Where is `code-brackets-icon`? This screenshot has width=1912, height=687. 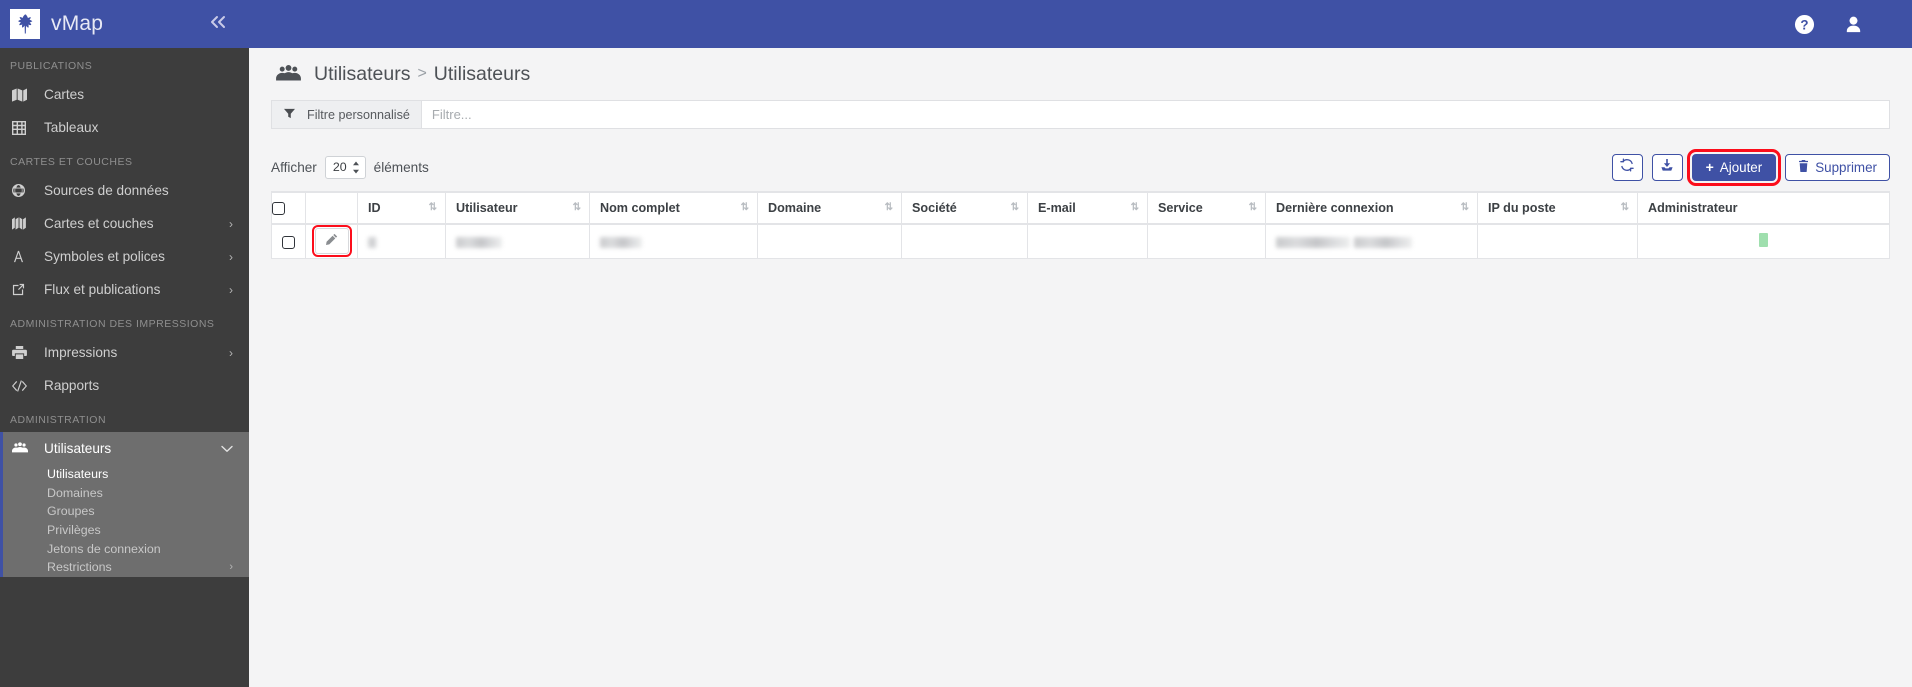 code-brackets-icon is located at coordinates (25, 385).